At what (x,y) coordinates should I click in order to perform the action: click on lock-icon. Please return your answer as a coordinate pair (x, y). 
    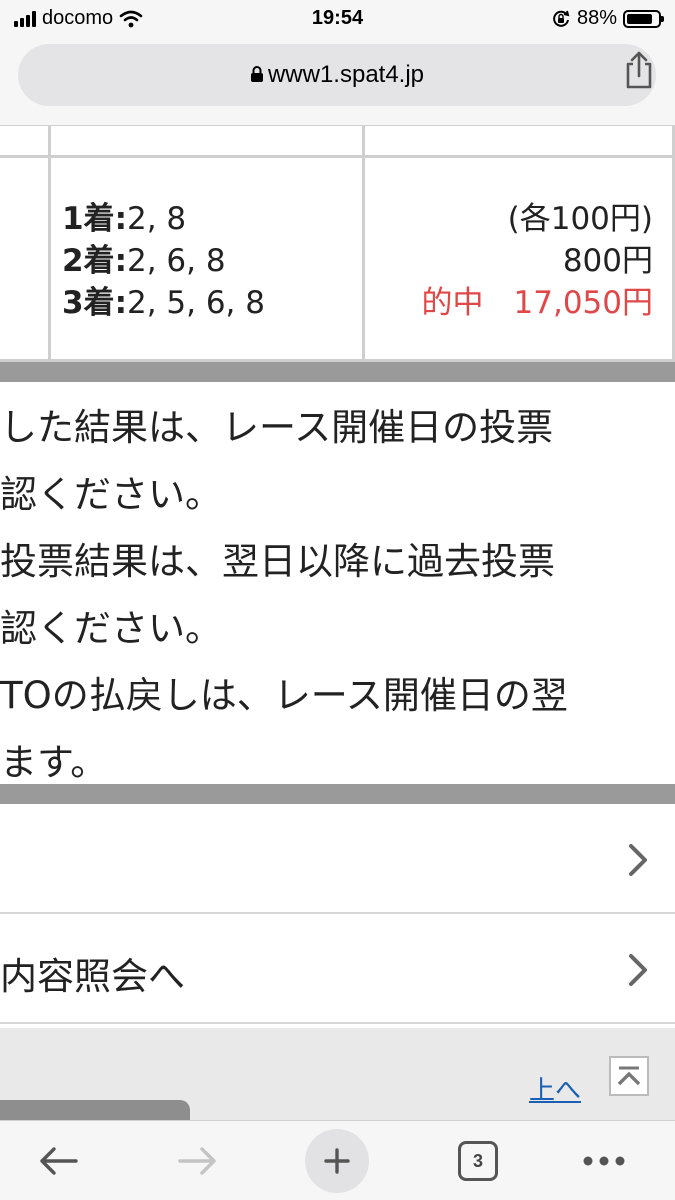
    Looking at the image, I should click on (256, 74).